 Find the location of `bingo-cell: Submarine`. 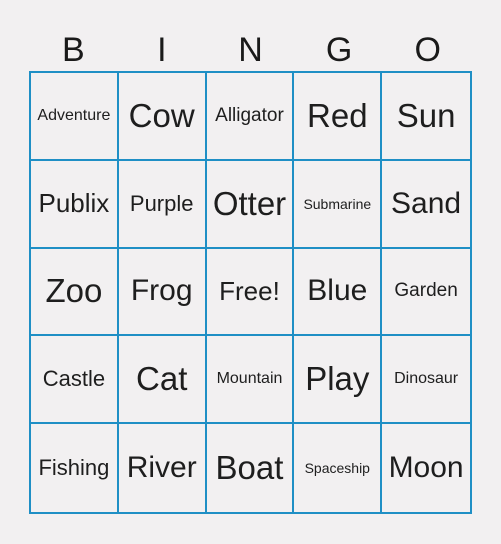

bingo-cell: Submarine is located at coordinates (338, 204).